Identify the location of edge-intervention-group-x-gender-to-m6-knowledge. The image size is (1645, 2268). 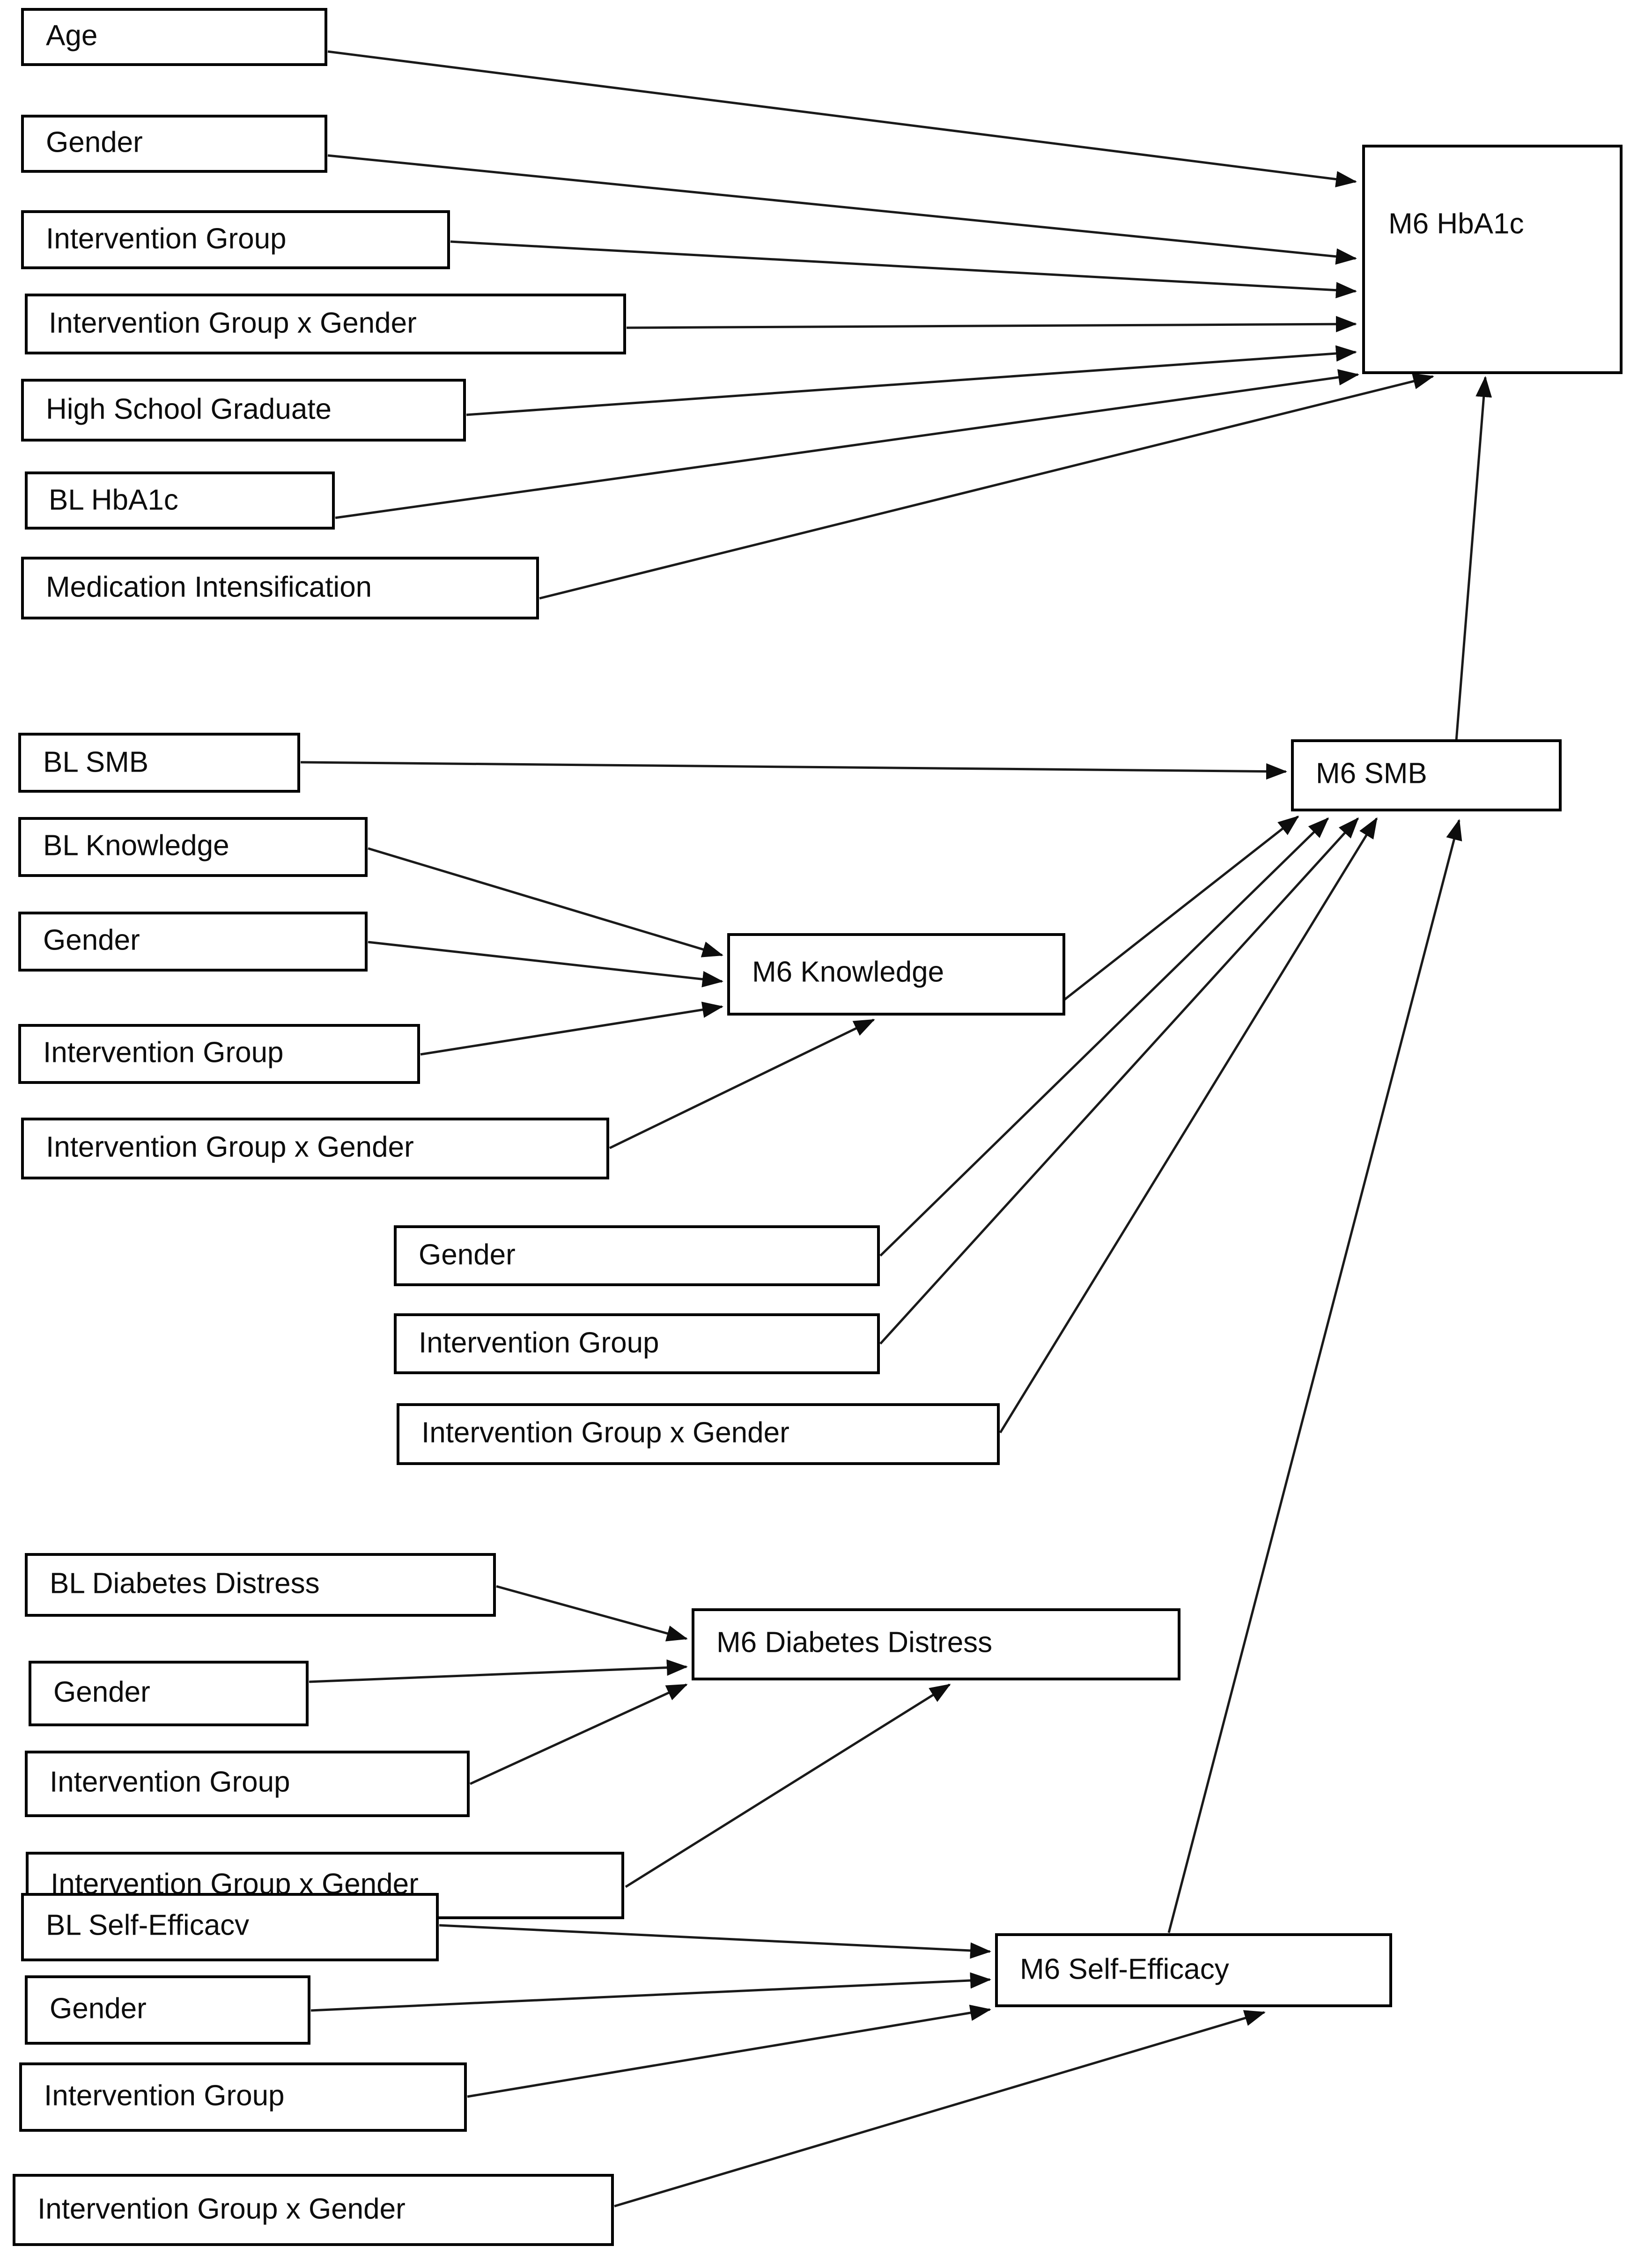
(742, 1083).